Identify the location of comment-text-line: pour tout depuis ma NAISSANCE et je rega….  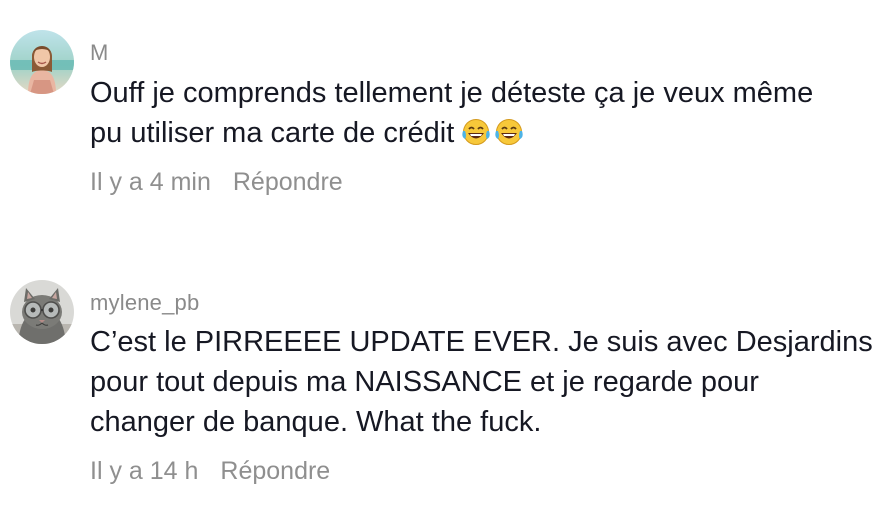
(424, 382).